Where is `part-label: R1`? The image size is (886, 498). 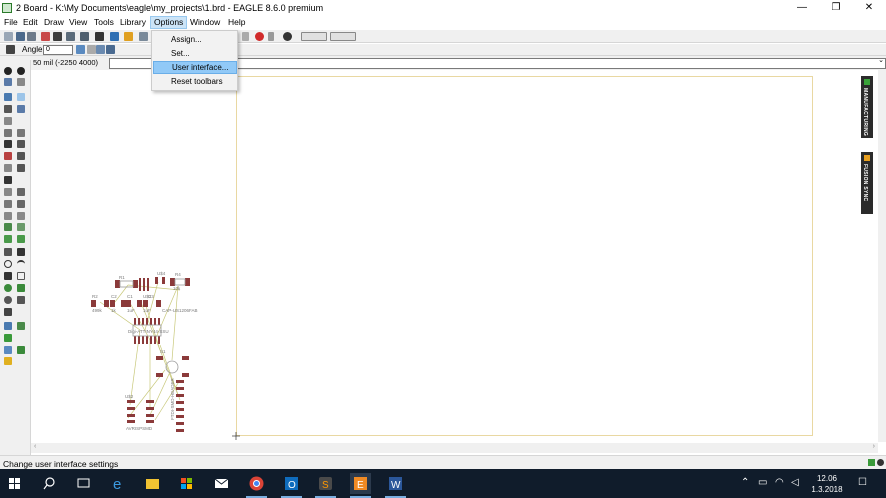
part-label: R1 is located at coordinates (122, 277).